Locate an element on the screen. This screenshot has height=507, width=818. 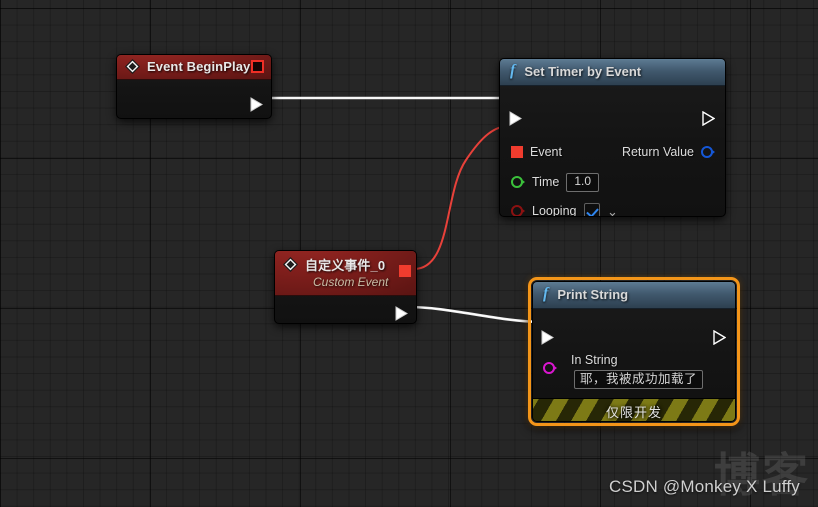
node-custom-event: 自定义事件_0 Custom Event is located at coordinates (345, 287).